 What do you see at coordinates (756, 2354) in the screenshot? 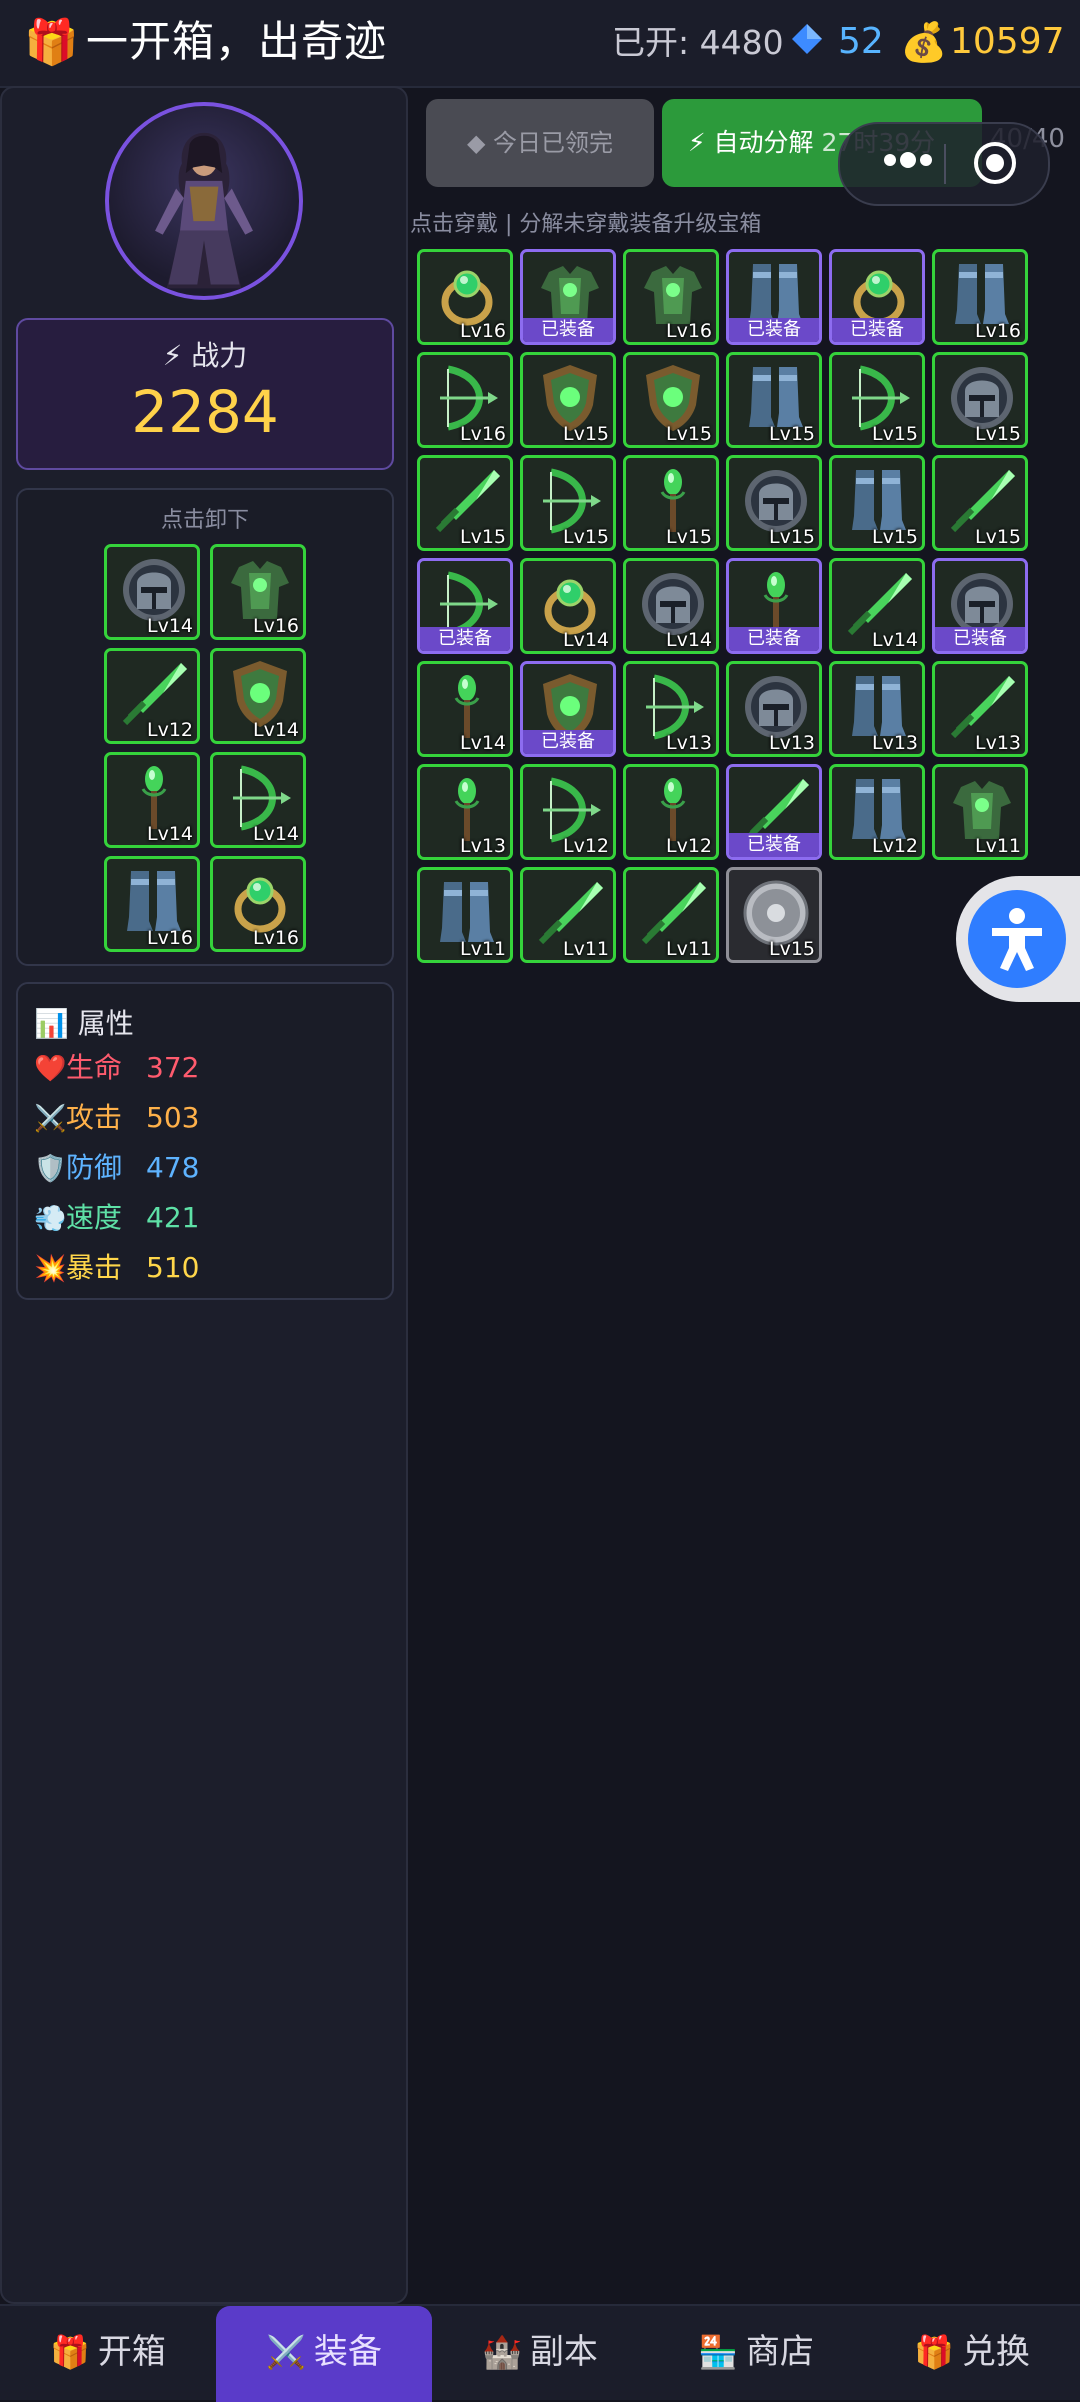
I see `nav-tab-3: 🏪 商店` at bounding box center [756, 2354].